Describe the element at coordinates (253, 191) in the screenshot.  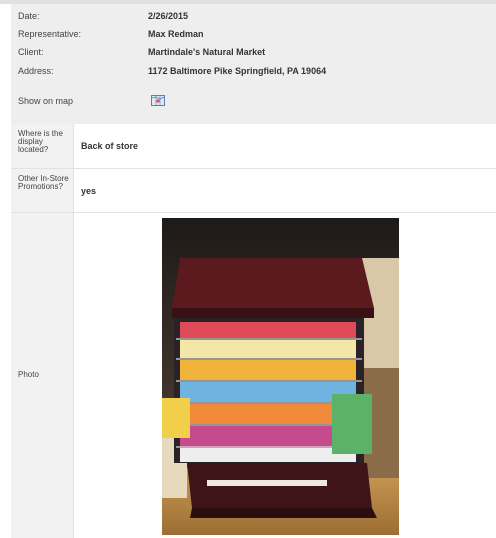
I see `other-promotions-row: Other In-Store Promotions? yes` at that location.